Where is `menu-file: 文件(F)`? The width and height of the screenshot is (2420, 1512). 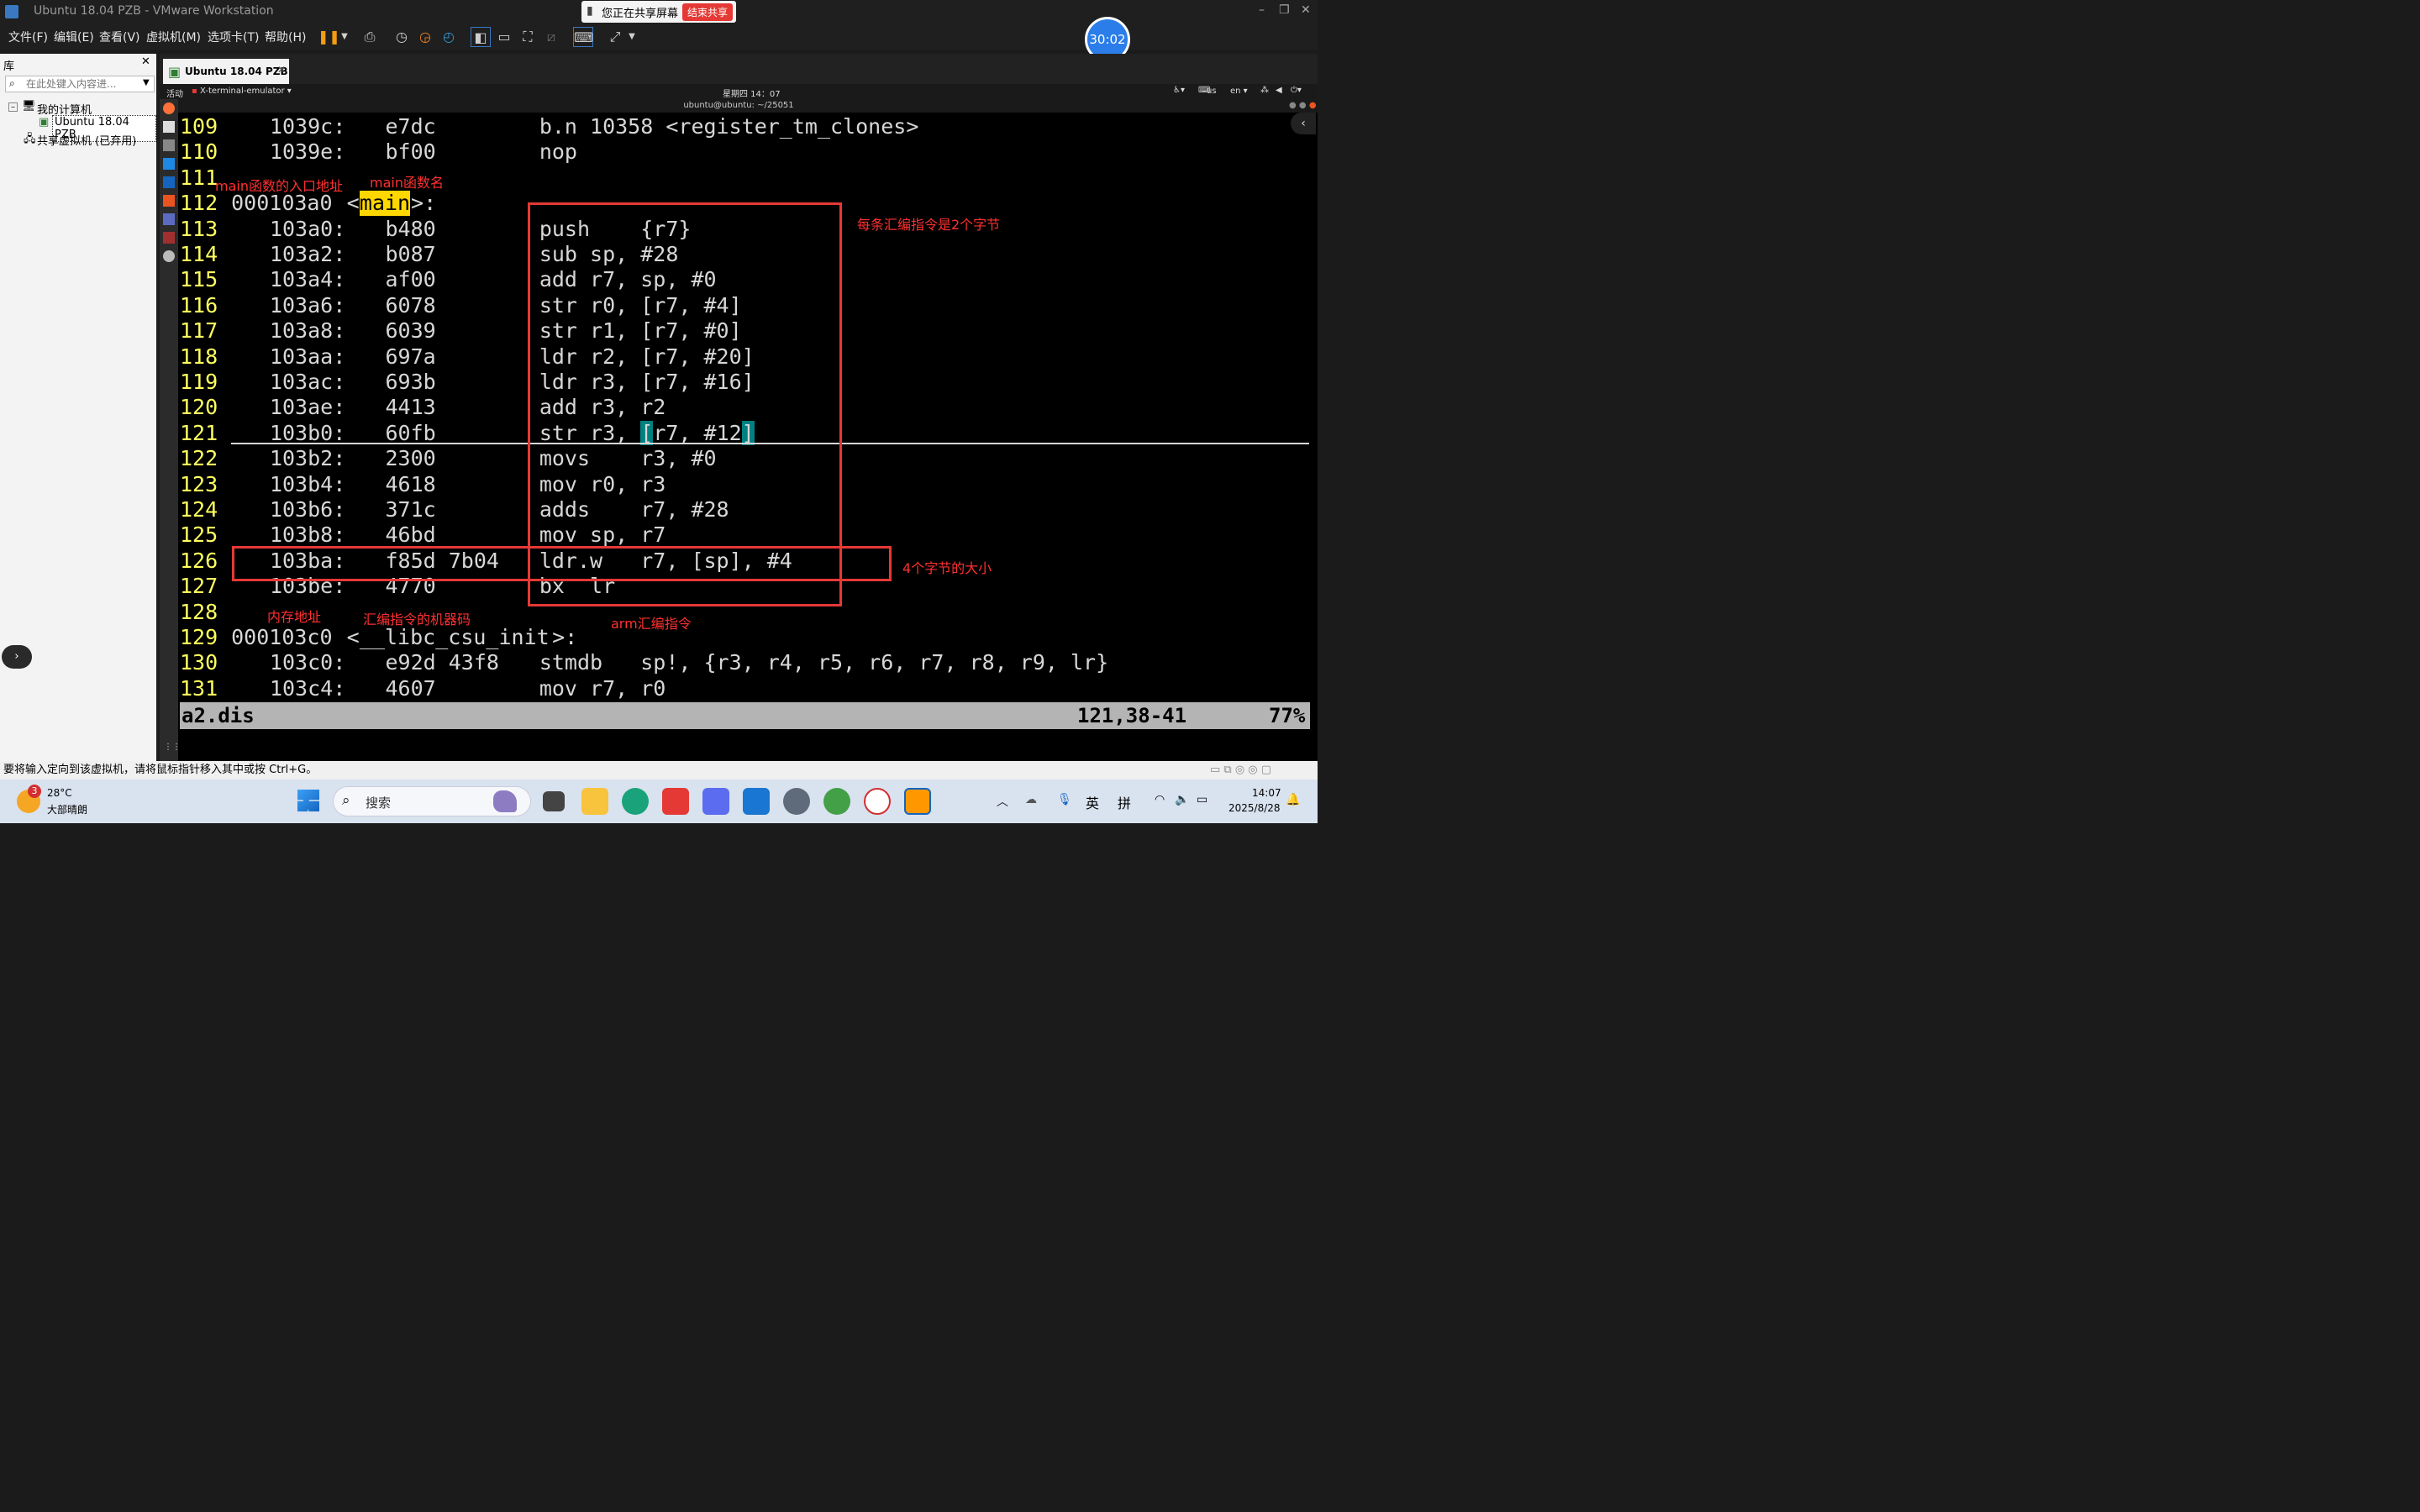 menu-file: 文件(F) is located at coordinates (28, 37).